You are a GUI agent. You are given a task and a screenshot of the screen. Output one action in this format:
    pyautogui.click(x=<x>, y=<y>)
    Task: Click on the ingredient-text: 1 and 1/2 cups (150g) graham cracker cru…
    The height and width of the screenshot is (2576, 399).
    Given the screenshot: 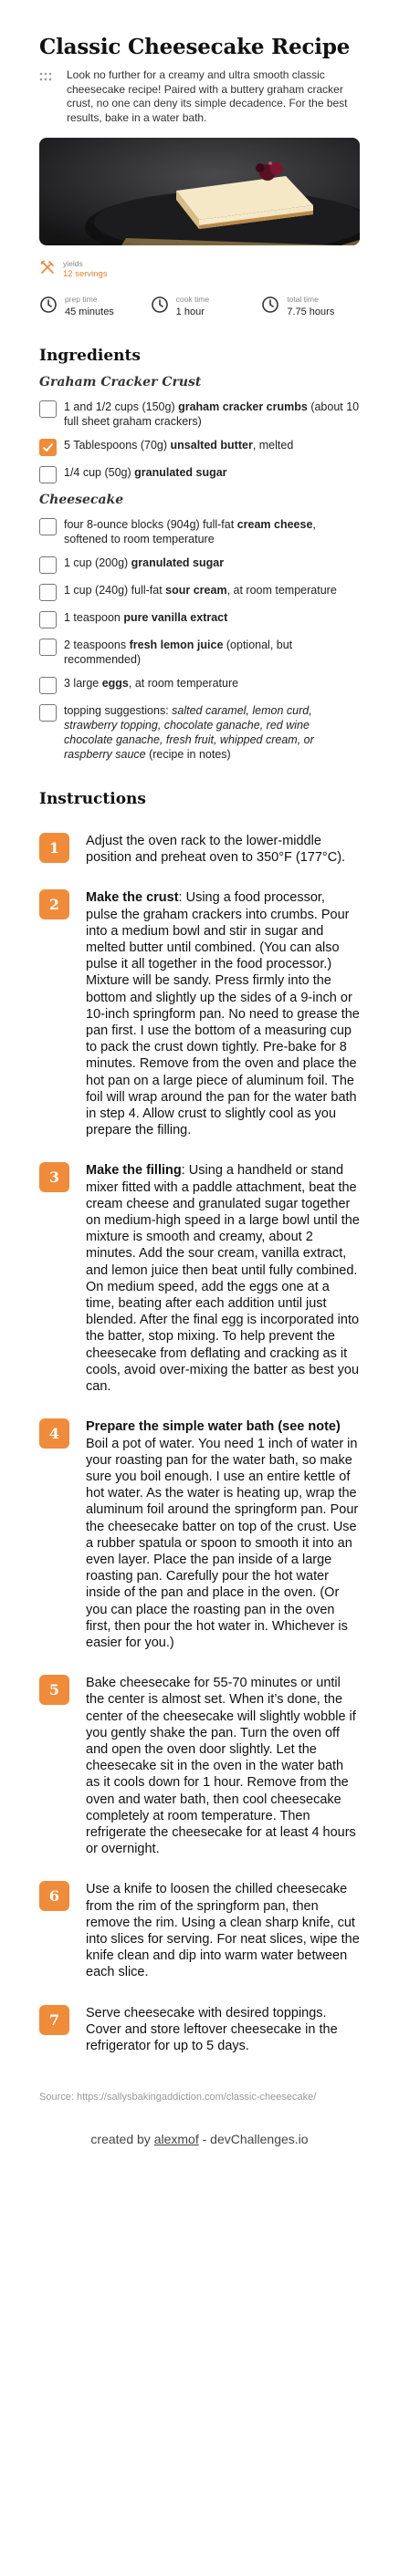 What is the action you would take?
    pyautogui.click(x=212, y=414)
    